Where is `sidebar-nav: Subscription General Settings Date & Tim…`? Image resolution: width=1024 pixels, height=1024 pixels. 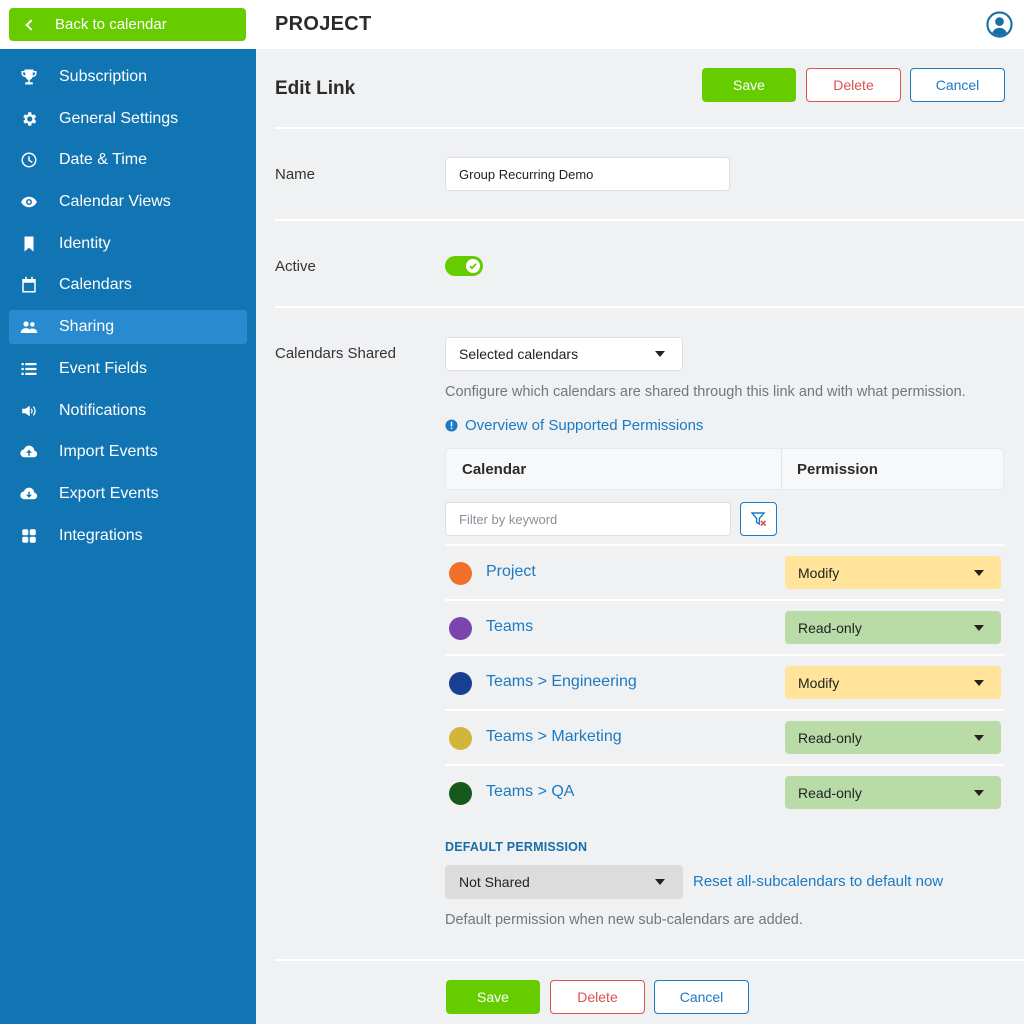
sidebar-nav: Subscription General Settings Date & Tim… is located at coordinates (128, 301).